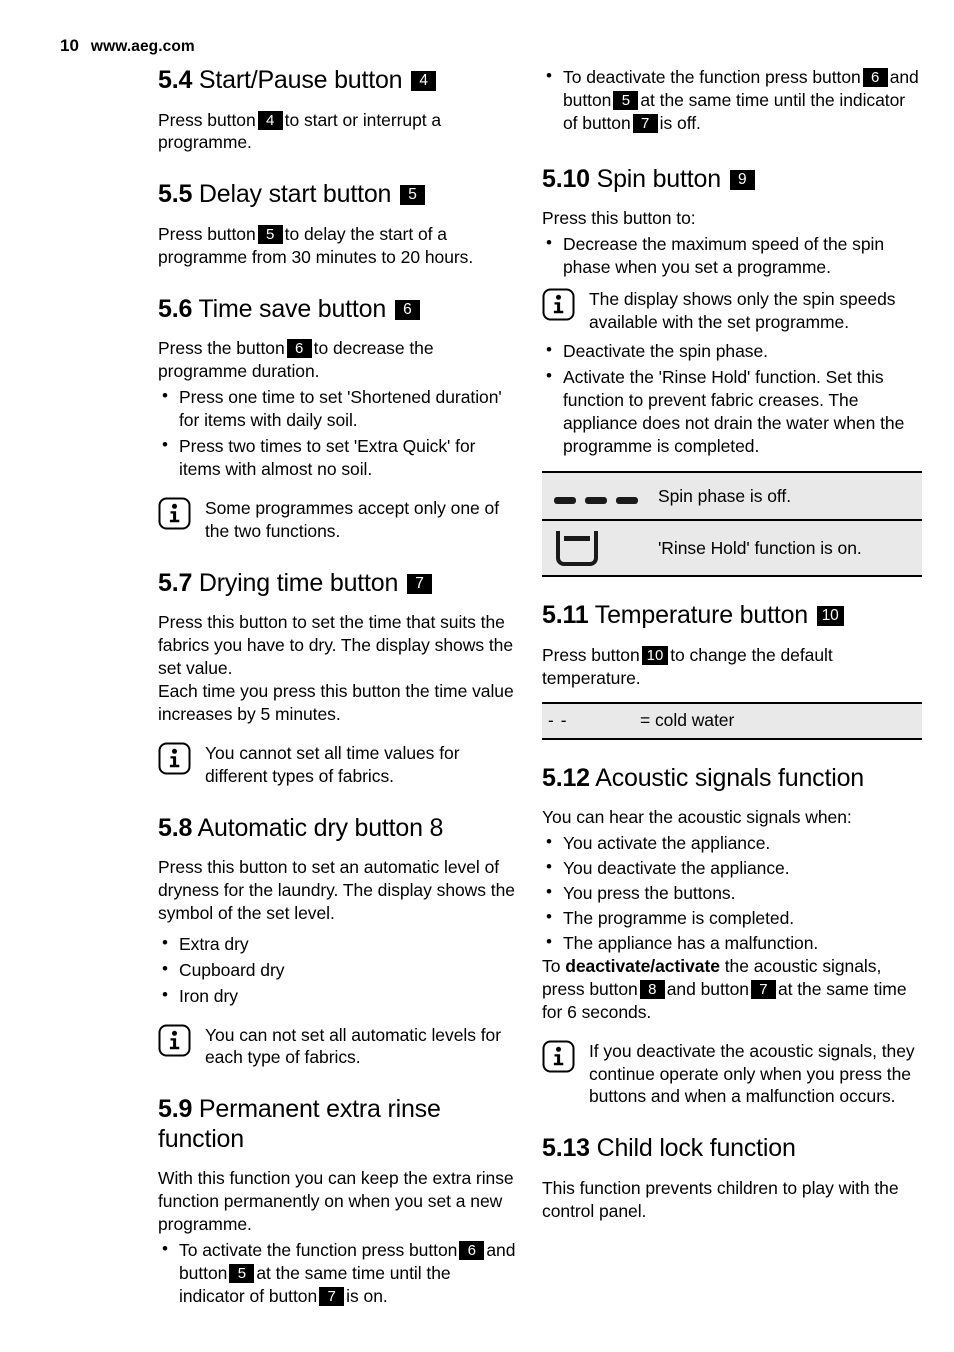 The height and width of the screenshot is (1352, 954). Describe the element at coordinates (337, 996) in the screenshot. I see `list-item: Iron dry` at that location.